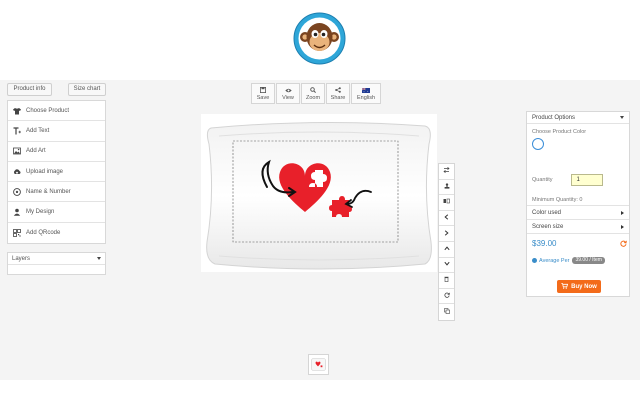 The width and height of the screenshot is (640, 400). What do you see at coordinates (263, 90) in the screenshot?
I see `save-icon` at bounding box center [263, 90].